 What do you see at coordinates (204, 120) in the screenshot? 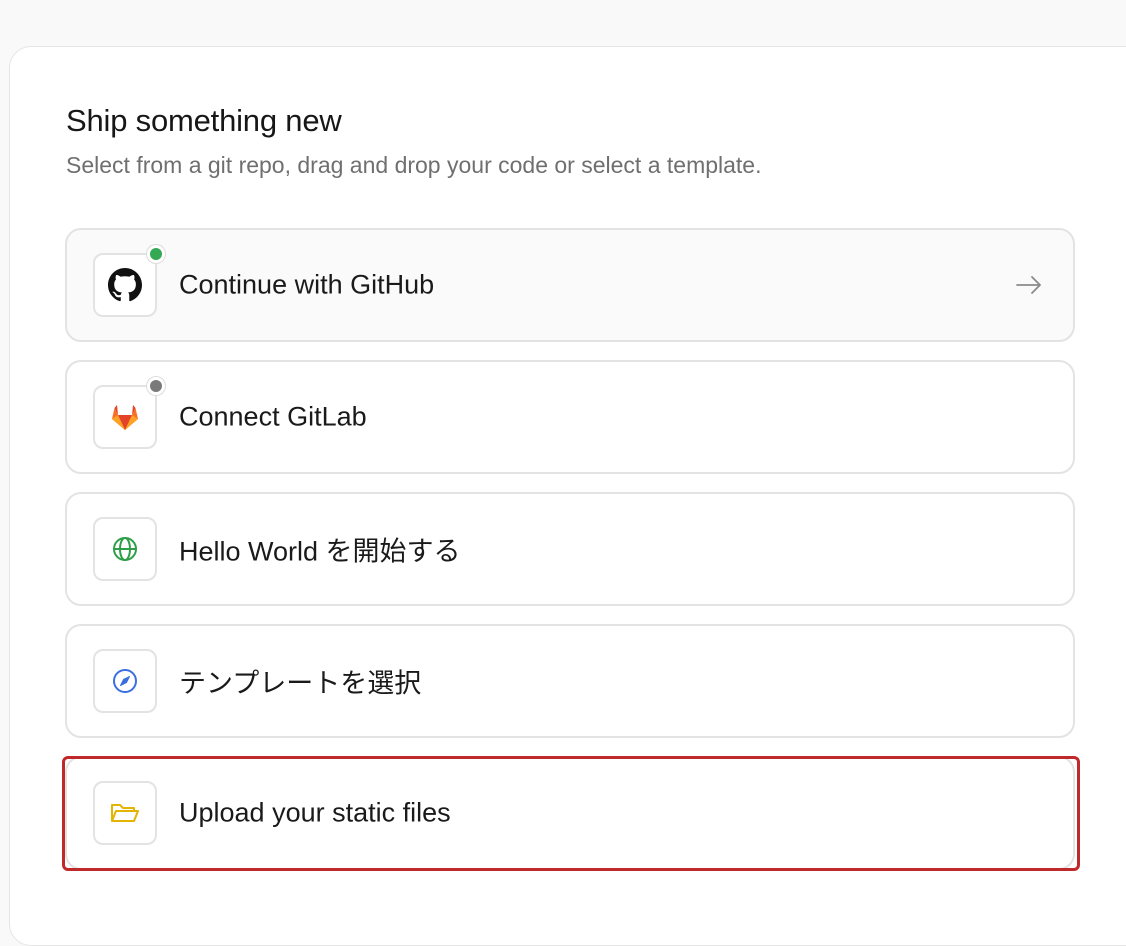
I see `page-title: Ship something new` at bounding box center [204, 120].